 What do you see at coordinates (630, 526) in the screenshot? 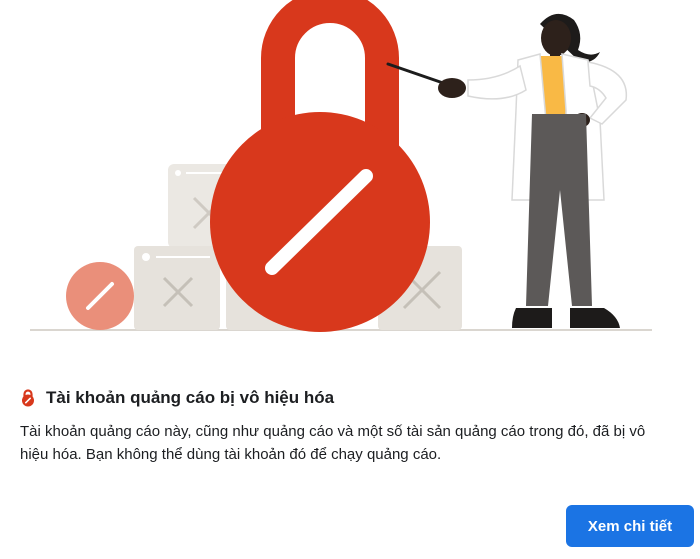
I see `view-details-button: Xem chi tiết` at bounding box center [630, 526].